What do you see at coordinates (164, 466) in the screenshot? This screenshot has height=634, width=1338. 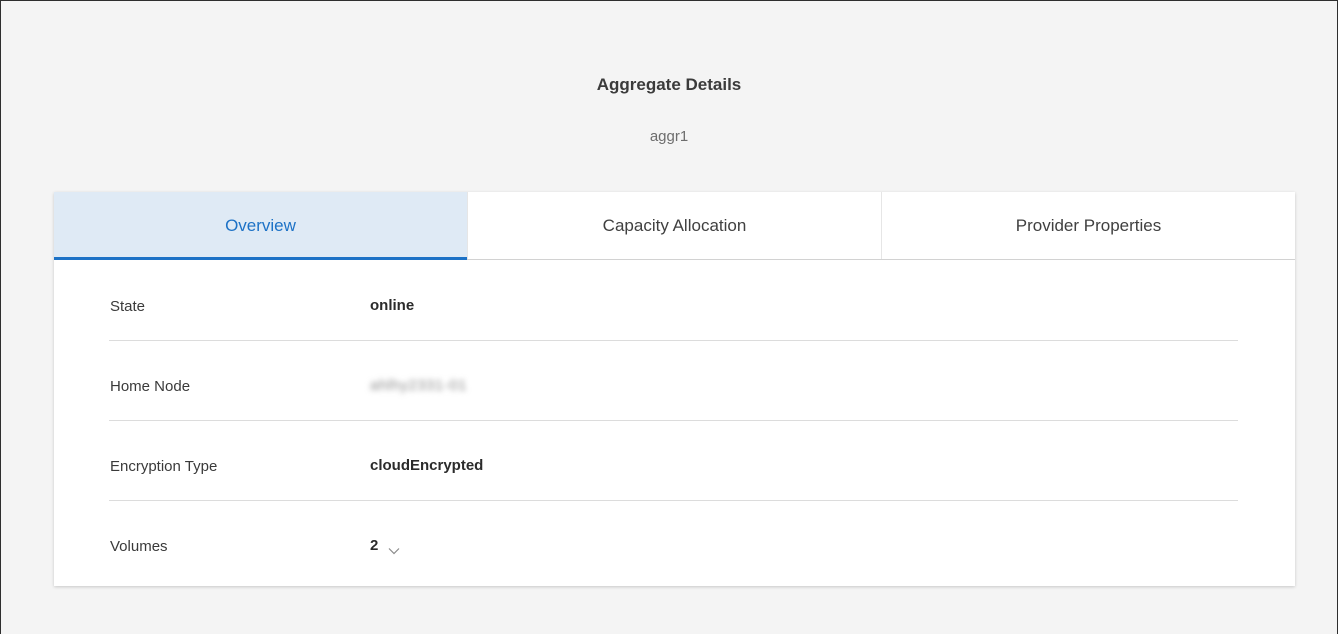 I see `encryption-type-label: Encryption Type` at bounding box center [164, 466].